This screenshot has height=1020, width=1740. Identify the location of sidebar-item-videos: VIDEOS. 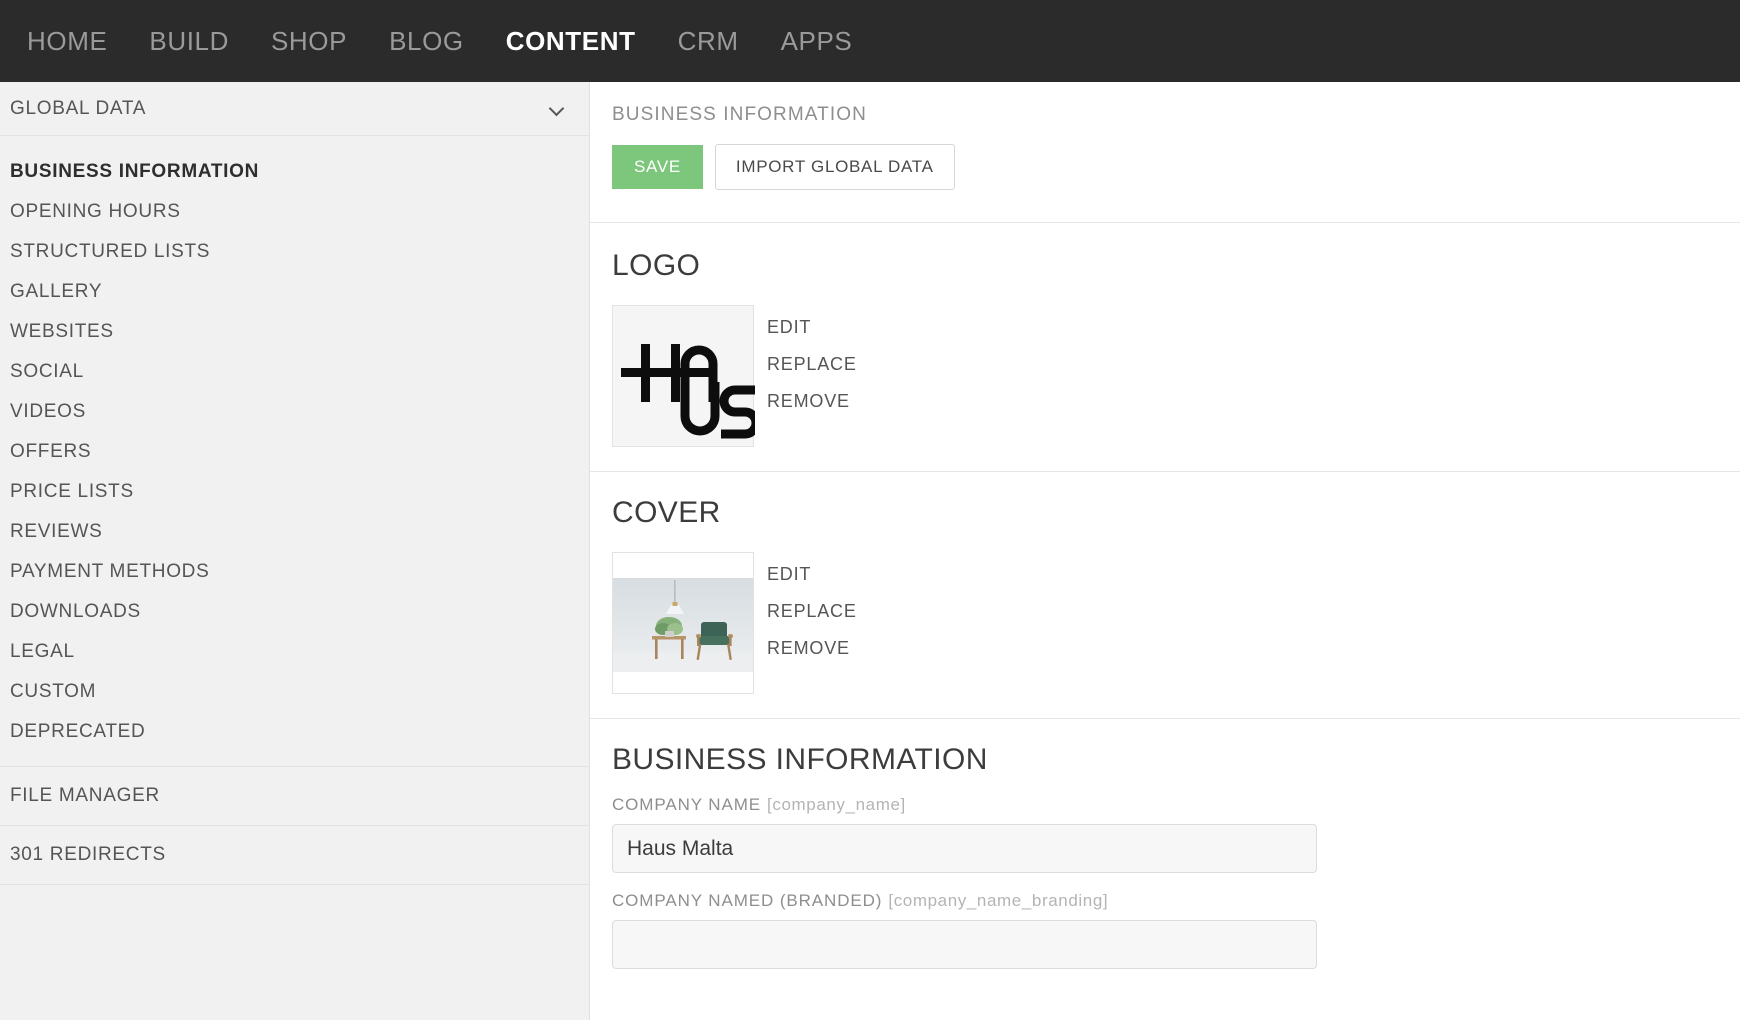
(294, 412).